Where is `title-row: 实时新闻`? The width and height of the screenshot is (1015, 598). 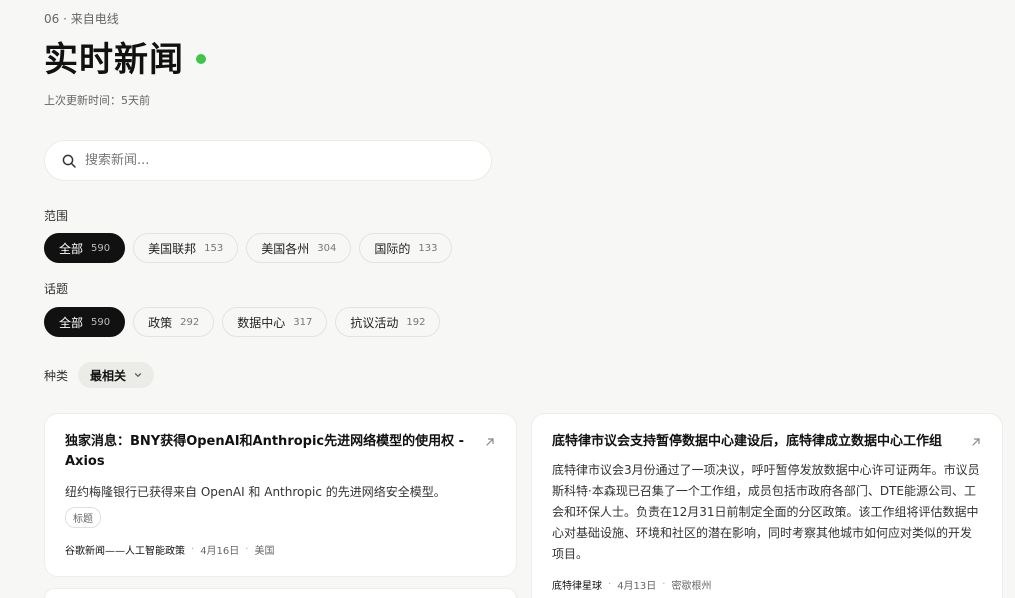
title-row: 实时新闻 is located at coordinates (125, 56).